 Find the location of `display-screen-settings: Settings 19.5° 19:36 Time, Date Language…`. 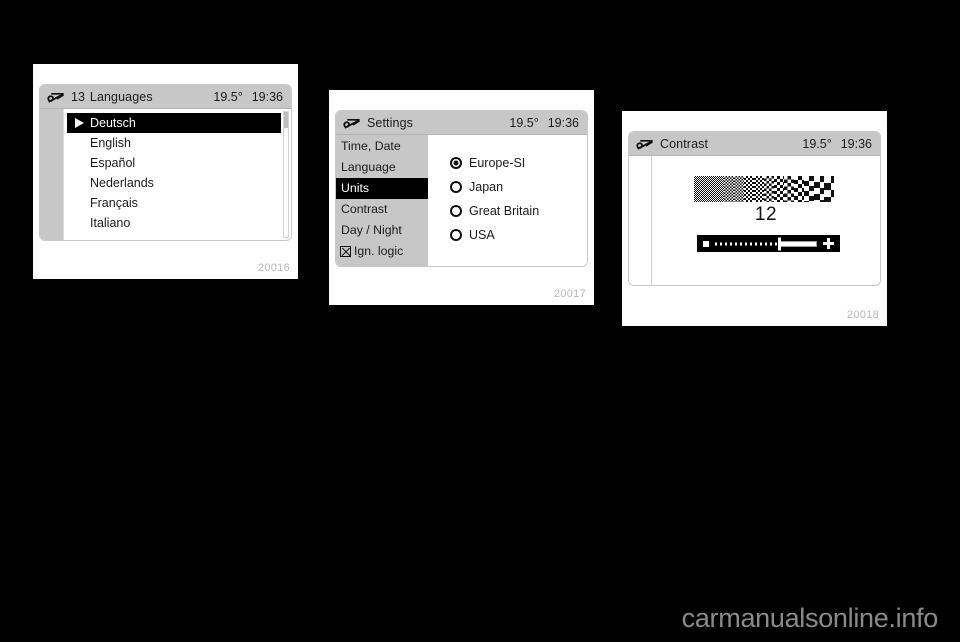

display-screen-settings: Settings 19.5° 19:36 Time, Date Language… is located at coordinates (461, 188).